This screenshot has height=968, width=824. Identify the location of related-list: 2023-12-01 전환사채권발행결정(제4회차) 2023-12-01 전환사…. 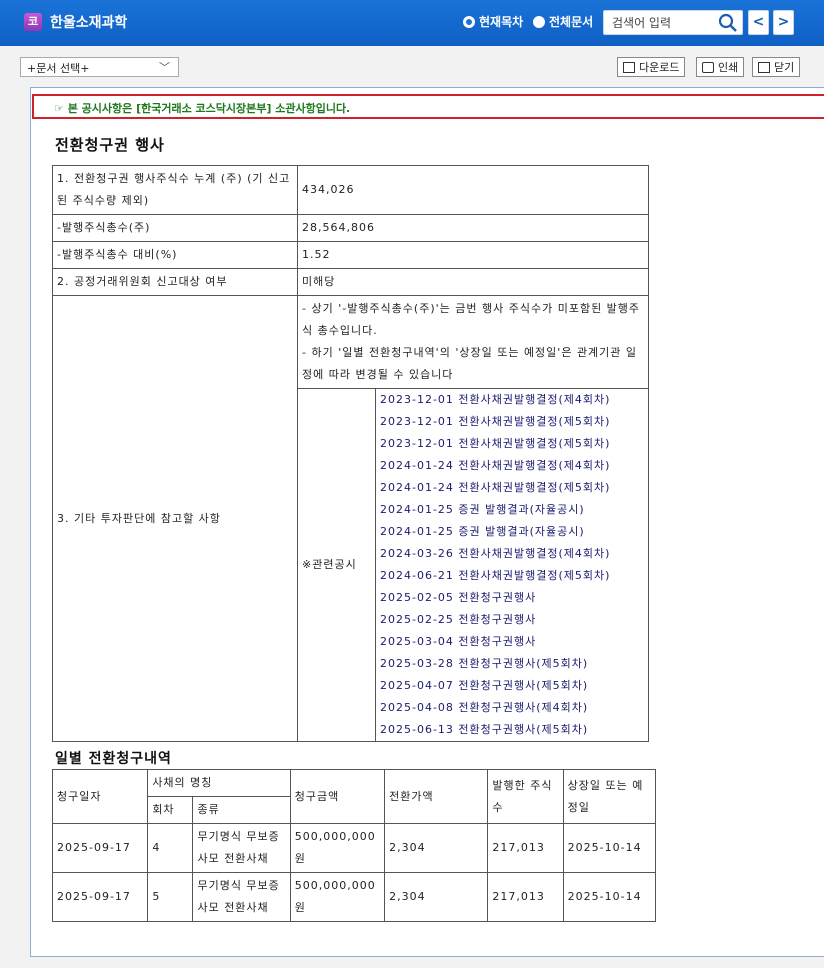
(512, 565).